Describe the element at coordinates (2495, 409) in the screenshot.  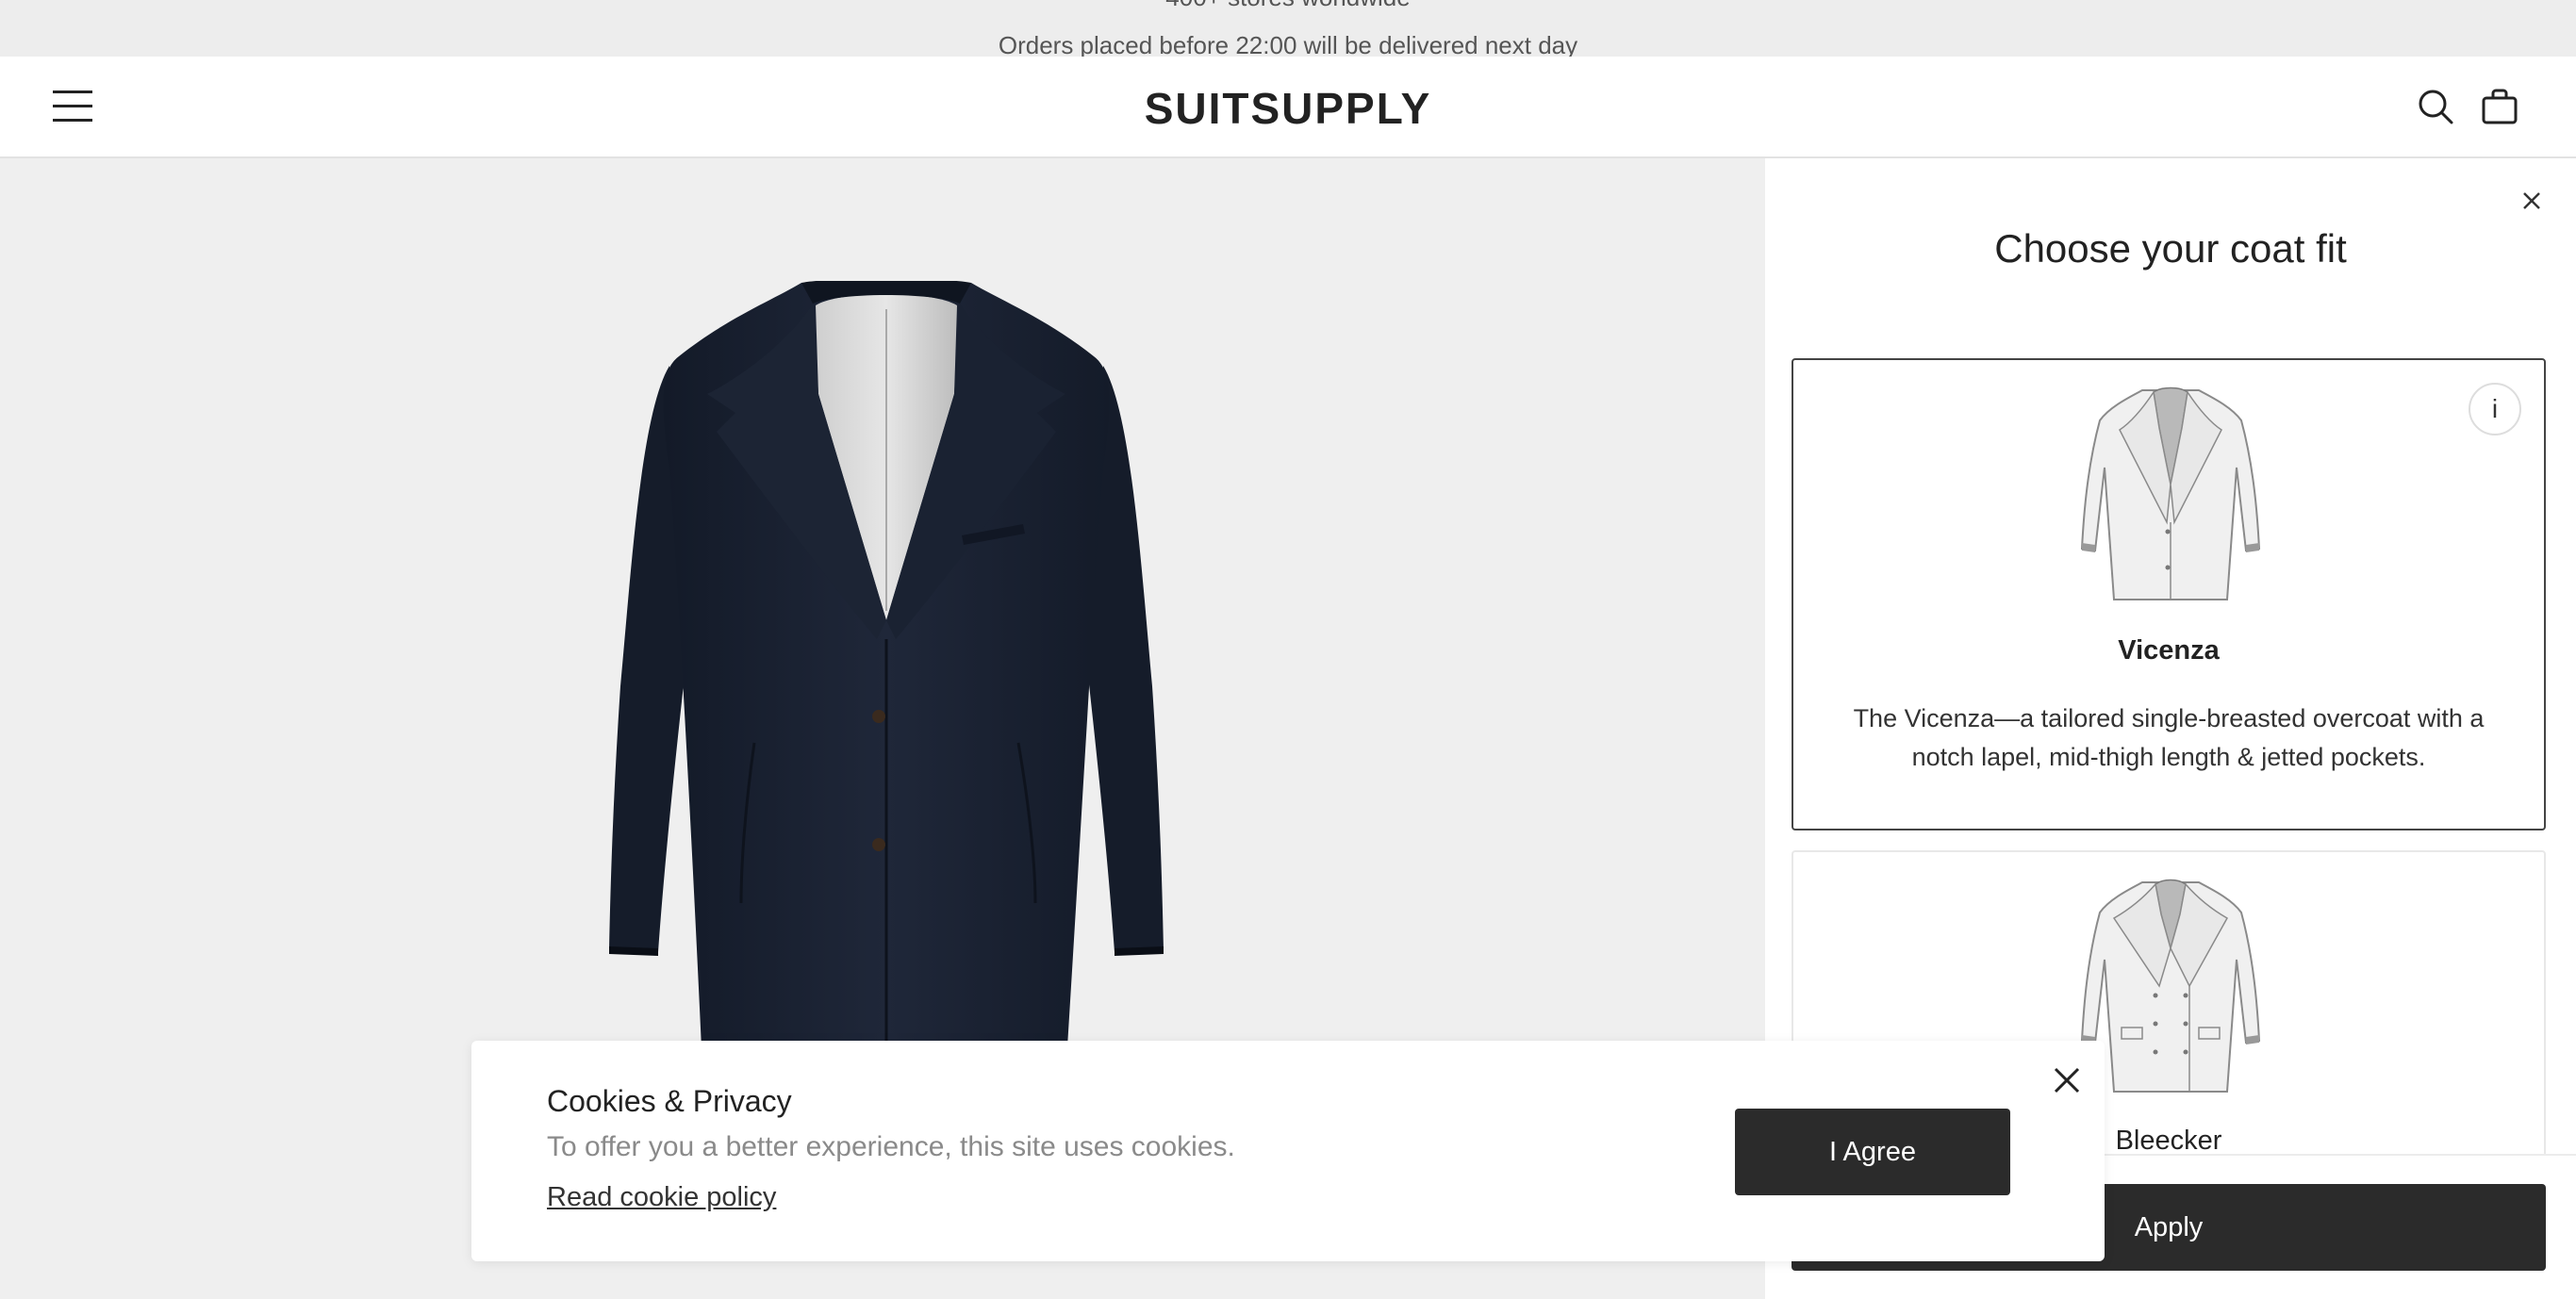
I see `fit-info-button: i` at that location.